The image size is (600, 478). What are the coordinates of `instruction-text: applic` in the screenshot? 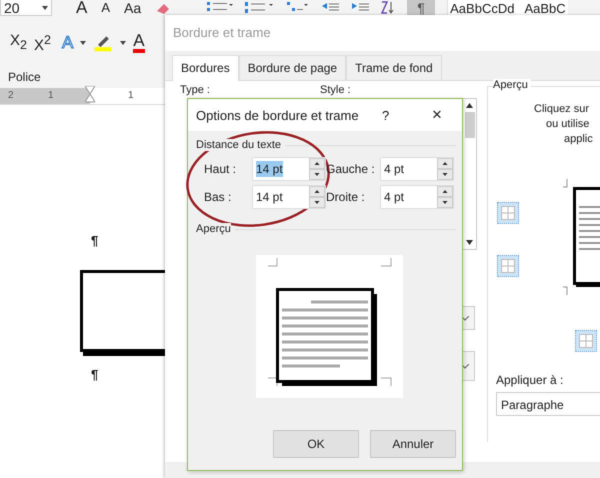 It's located at (578, 139).